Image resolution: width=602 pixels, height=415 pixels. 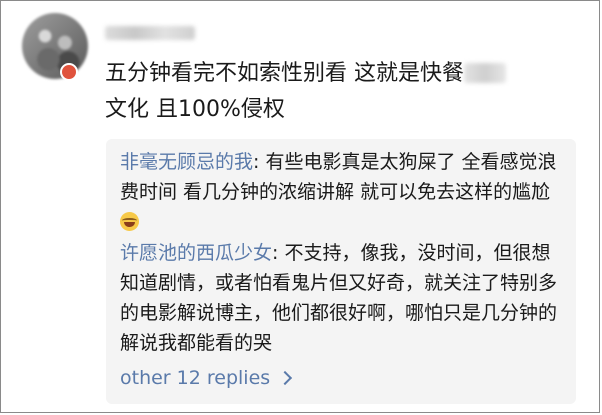 What do you see at coordinates (55, 46) in the screenshot?
I see `avatar` at bounding box center [55, 46].